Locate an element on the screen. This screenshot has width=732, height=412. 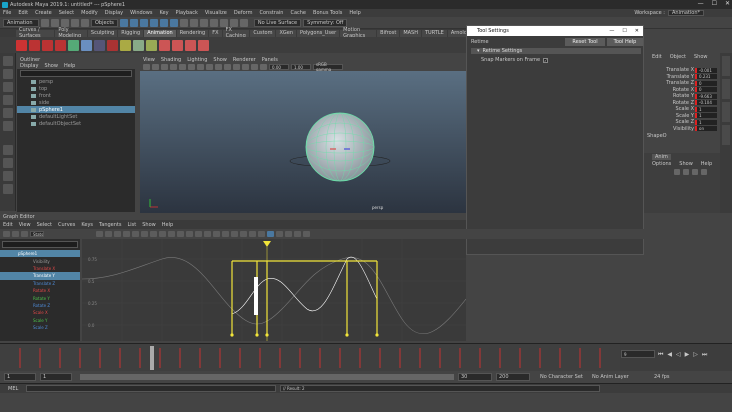
denormalize-icon is located at coordinates (261, 234).